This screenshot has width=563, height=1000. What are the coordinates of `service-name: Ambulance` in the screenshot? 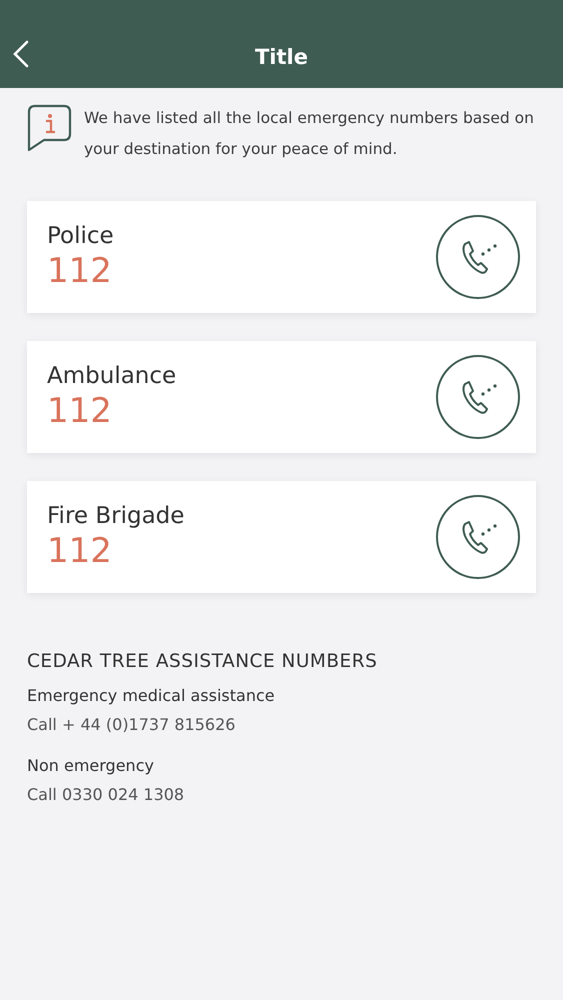 It's located at (111, 376).